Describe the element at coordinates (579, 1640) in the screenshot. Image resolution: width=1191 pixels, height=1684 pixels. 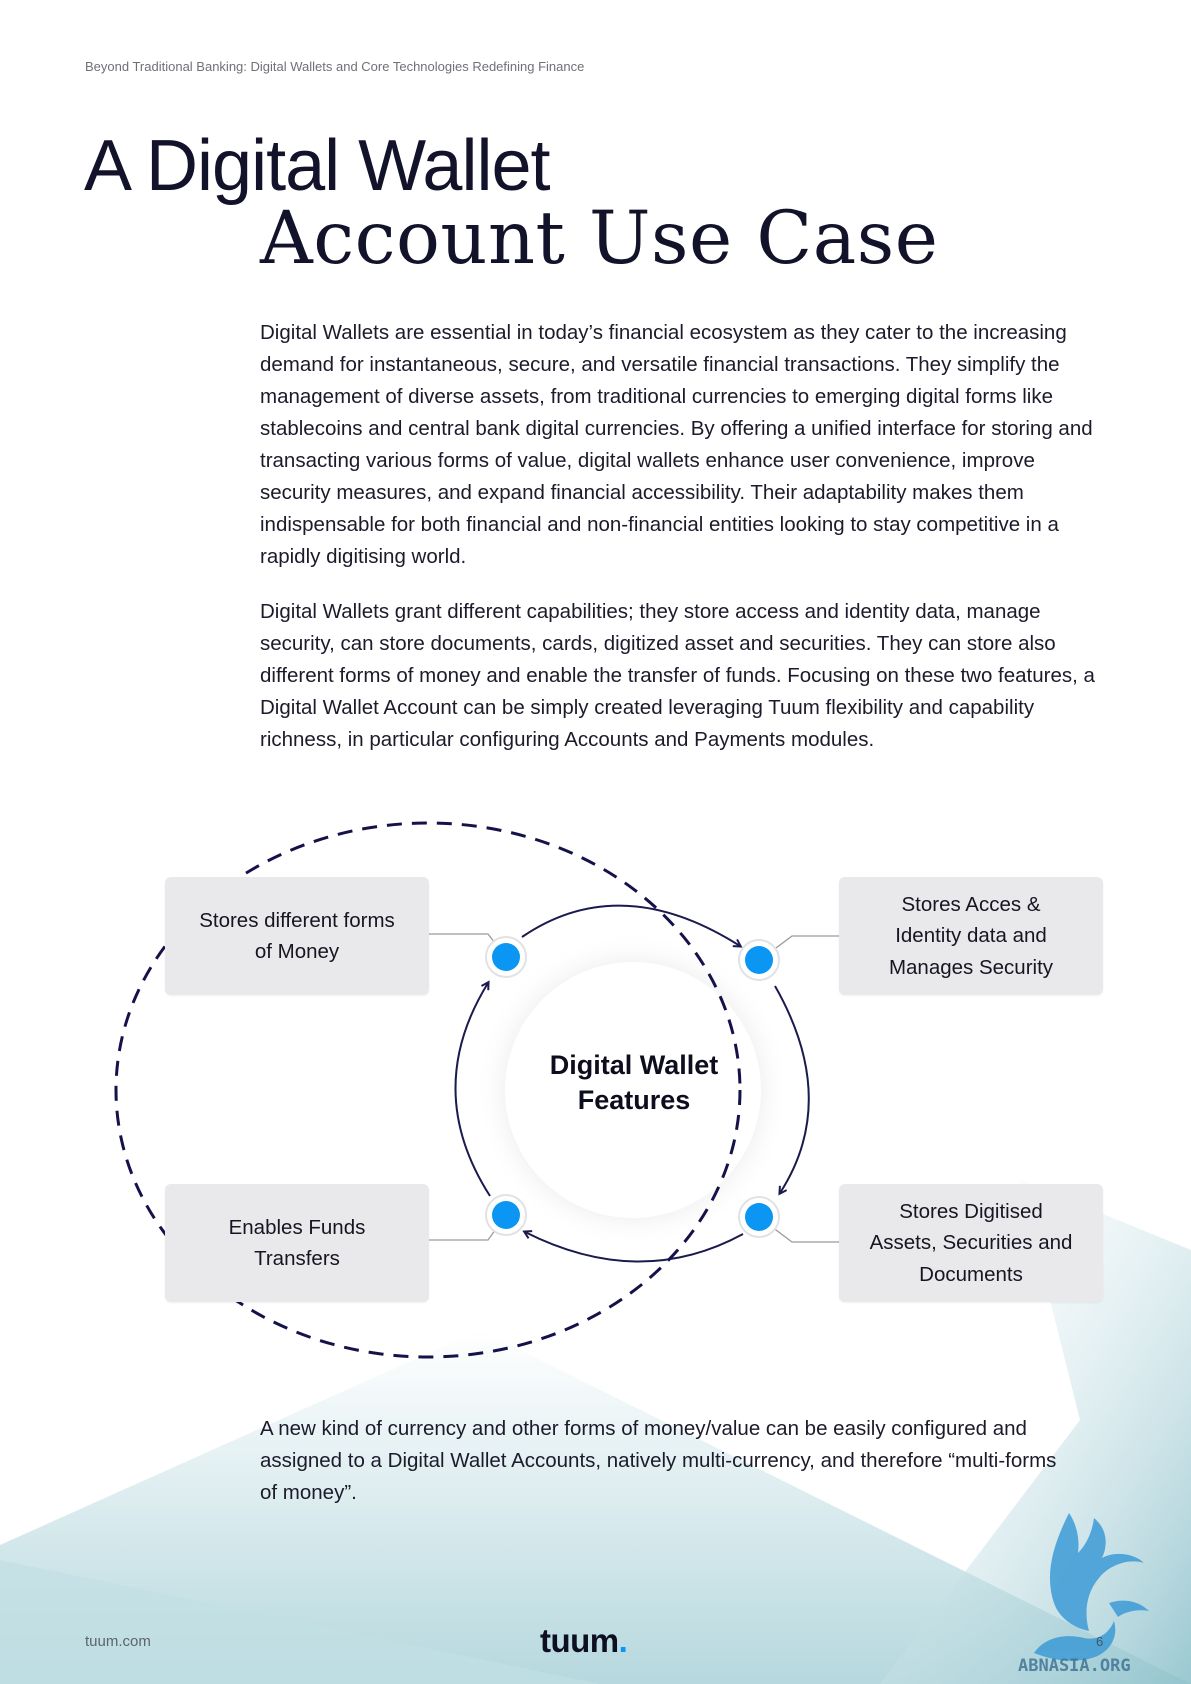
I see `logo-text: tuum` at that location.